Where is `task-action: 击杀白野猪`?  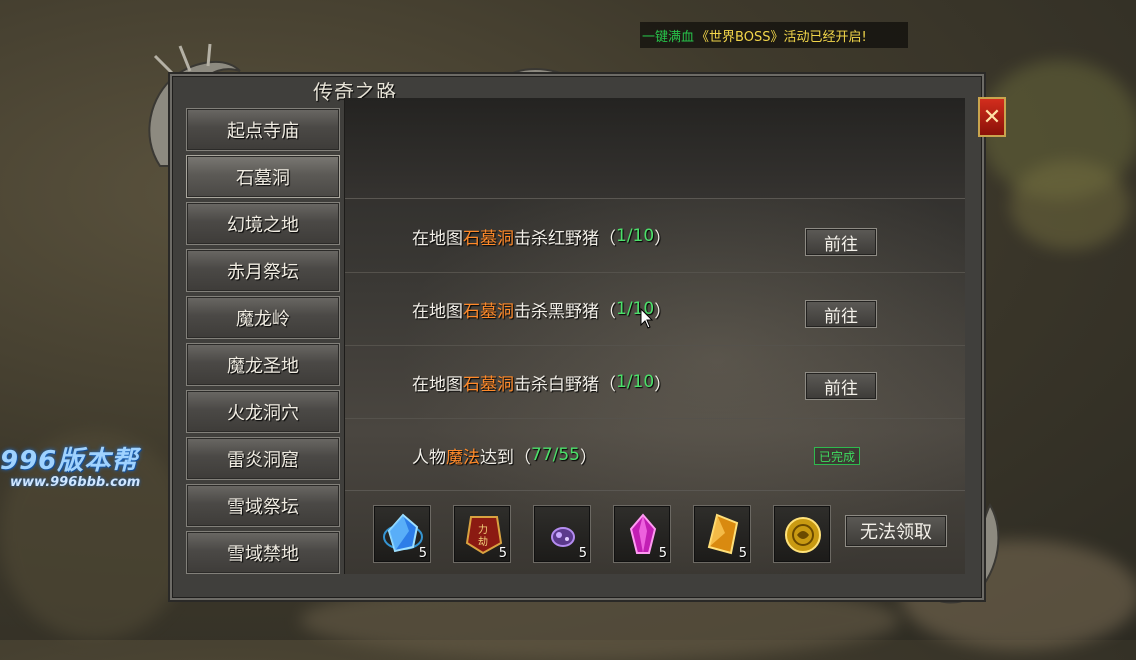 task-action: 击杀白野猪 is located at coordinates (556, 384).